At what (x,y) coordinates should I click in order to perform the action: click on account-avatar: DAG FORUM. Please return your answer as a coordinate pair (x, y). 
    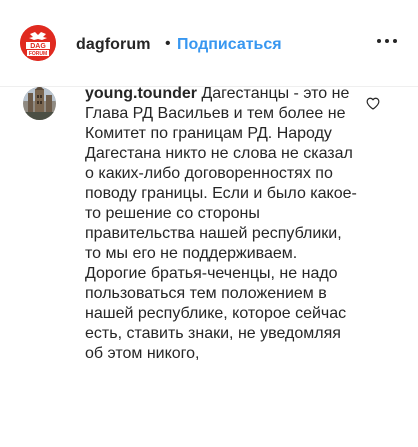
    Looking at the image, I should click on (38, 43).